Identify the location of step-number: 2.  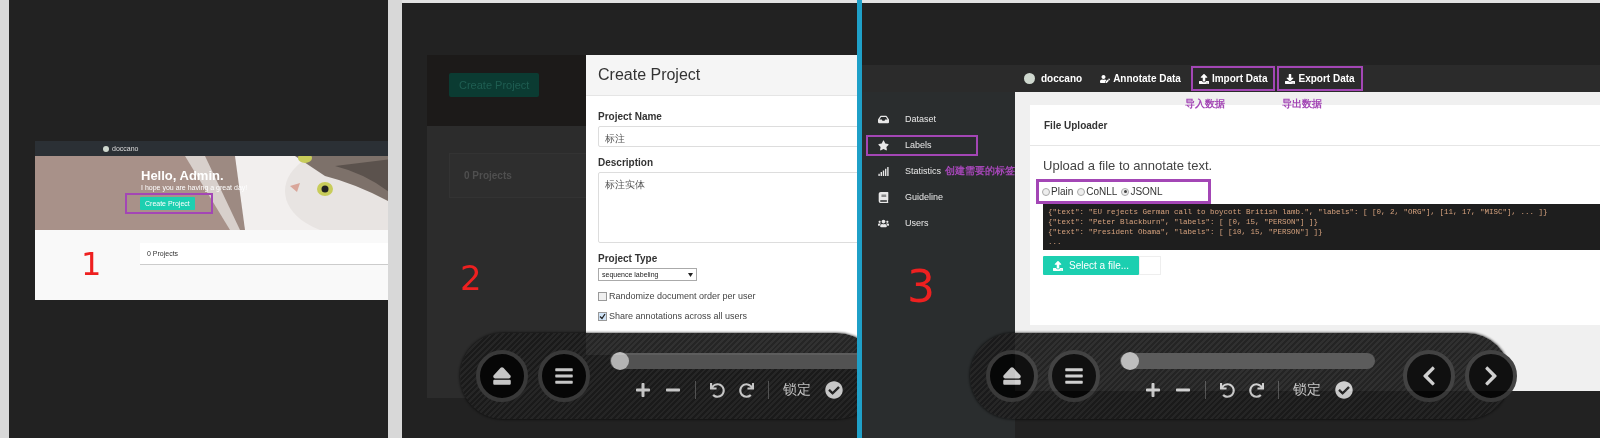
(471, 278).